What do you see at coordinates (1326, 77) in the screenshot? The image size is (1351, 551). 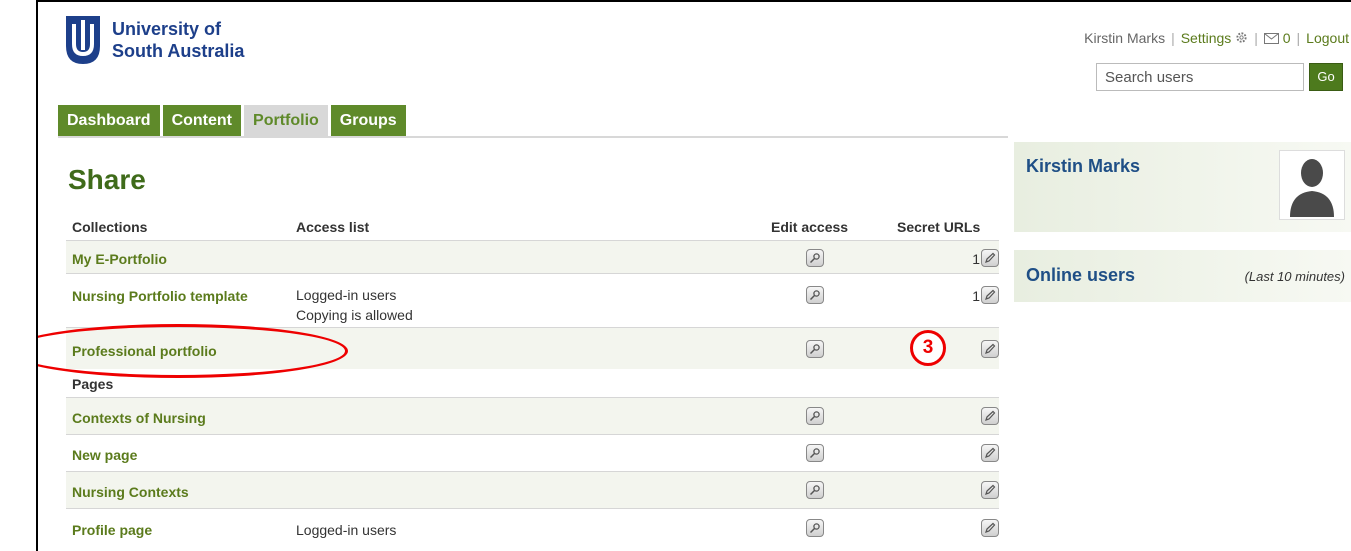 I see `go-button: Go` at bounding box center [1326, 77].